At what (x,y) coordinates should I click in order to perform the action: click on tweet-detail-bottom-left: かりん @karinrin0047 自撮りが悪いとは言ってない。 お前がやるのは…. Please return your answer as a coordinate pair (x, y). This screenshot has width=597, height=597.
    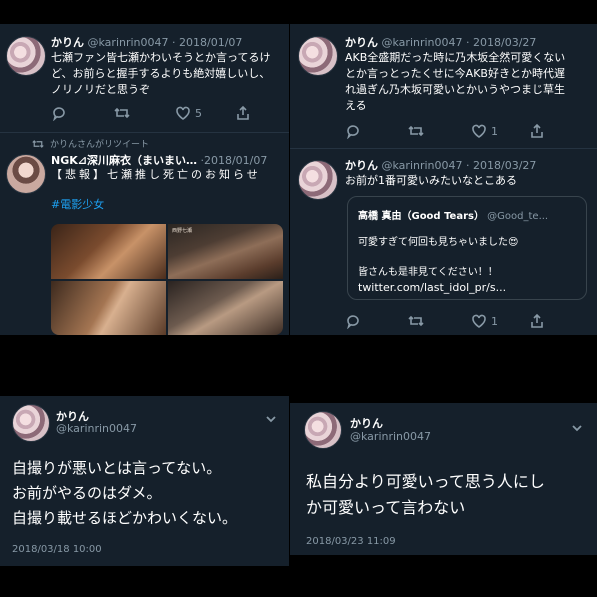
    Looking at the image, I should click on (144, 481).